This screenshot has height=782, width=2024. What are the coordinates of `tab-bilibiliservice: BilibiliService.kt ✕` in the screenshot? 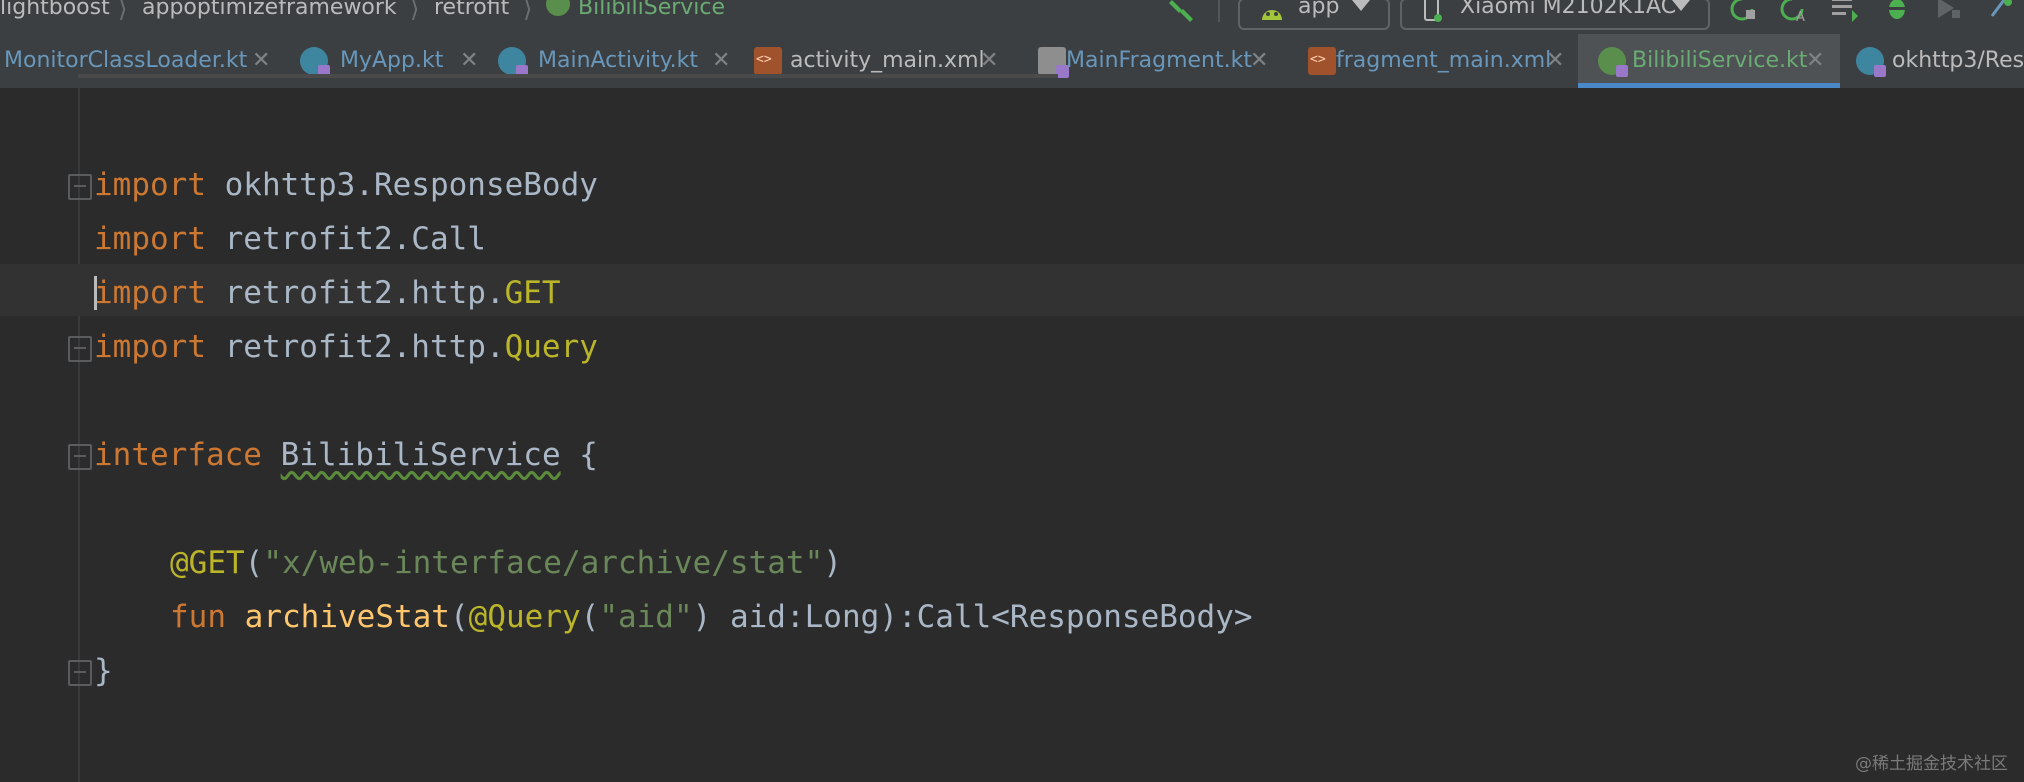 It's located at (1709, 61).